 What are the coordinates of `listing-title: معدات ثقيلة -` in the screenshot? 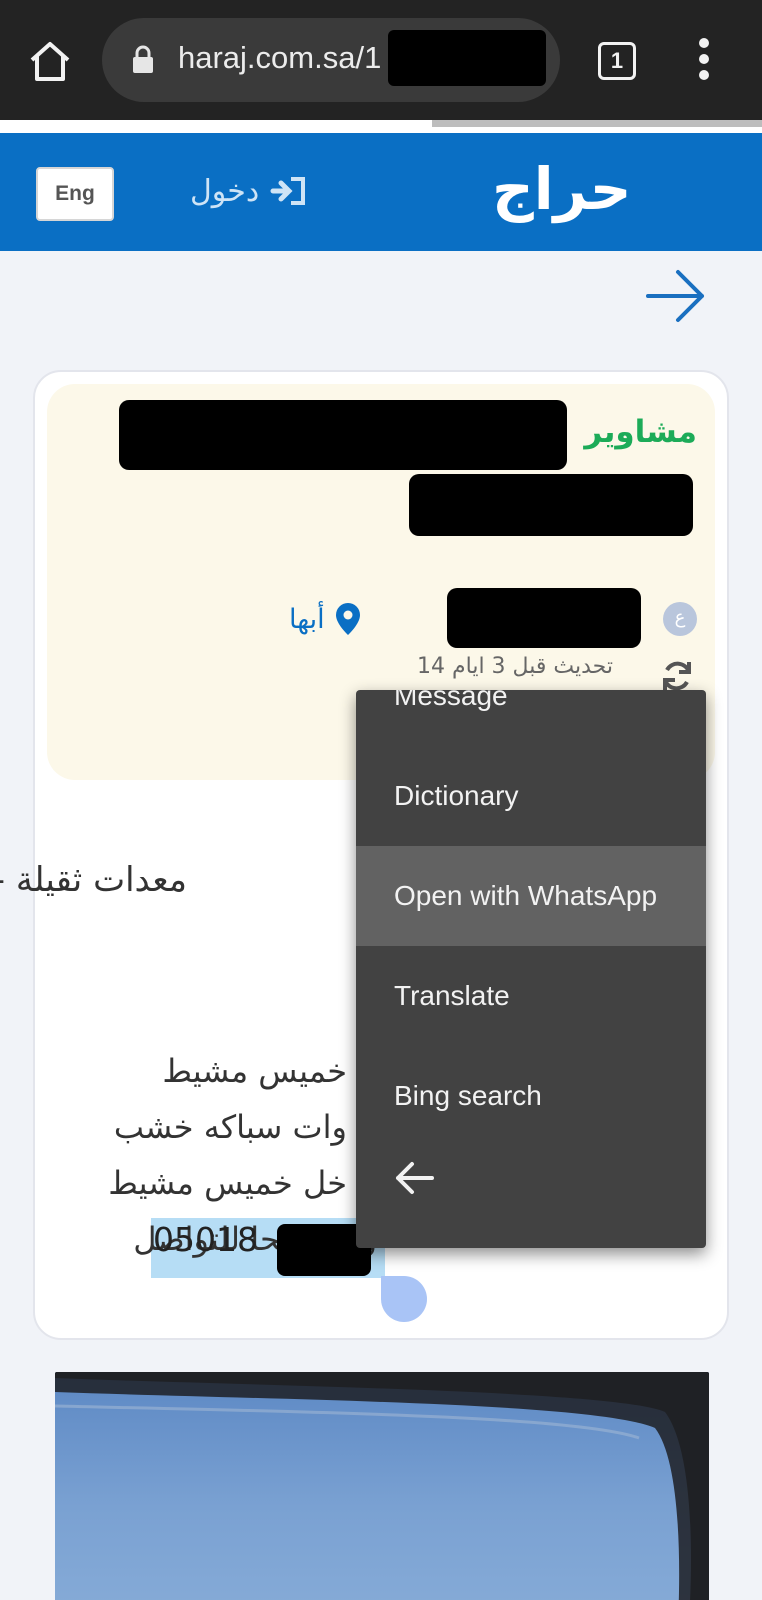 It's located at (93, 880).